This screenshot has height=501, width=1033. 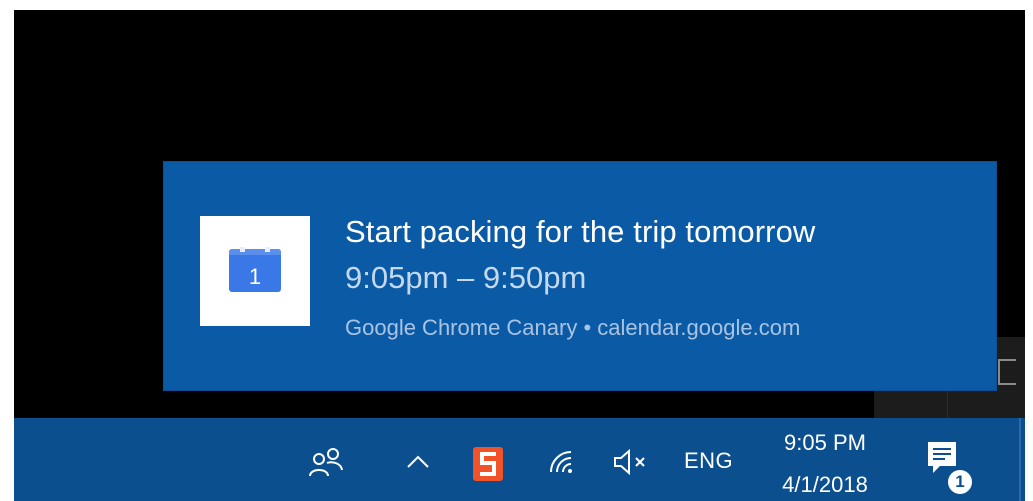 I want to click on restore-icon, so click(x=1007, y=372).